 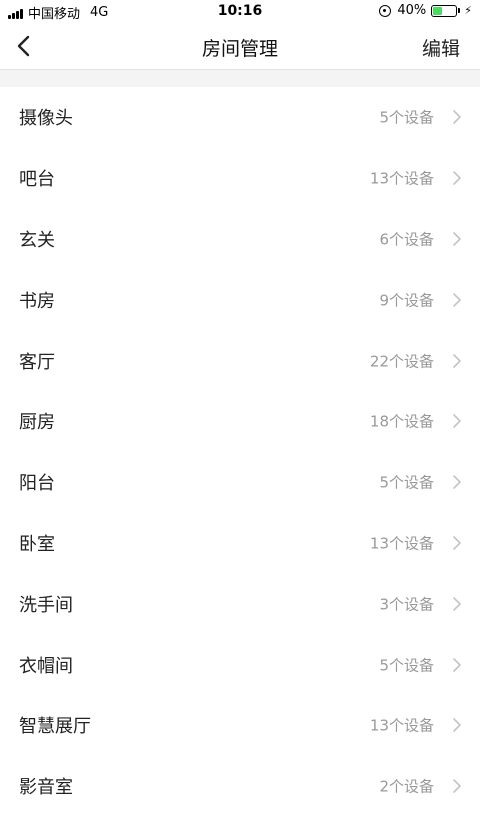 I want to click on room-item: 衣帽间 5个设备, so click(x=240, y=664).